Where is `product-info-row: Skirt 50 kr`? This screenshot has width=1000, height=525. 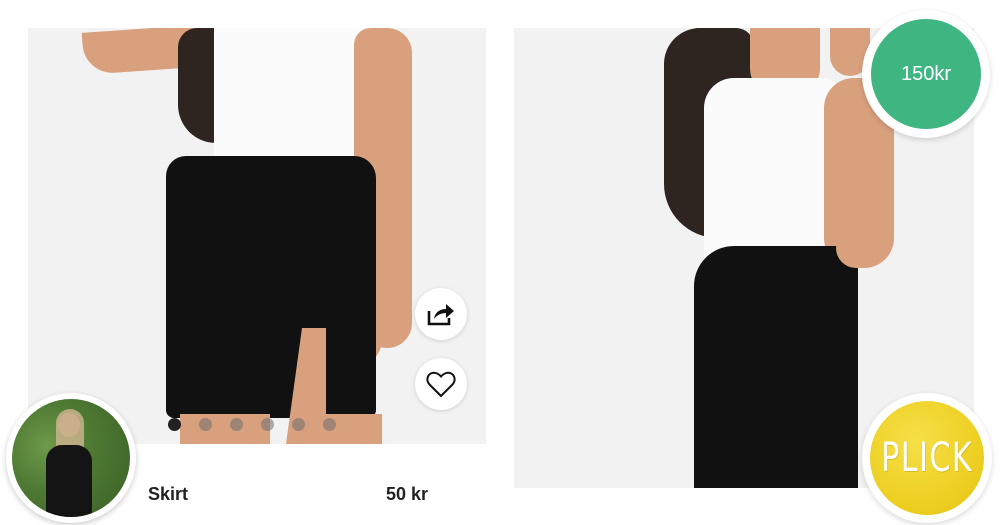
product-info-row: Skirt 50 kr is located at coordinates (313, 500).